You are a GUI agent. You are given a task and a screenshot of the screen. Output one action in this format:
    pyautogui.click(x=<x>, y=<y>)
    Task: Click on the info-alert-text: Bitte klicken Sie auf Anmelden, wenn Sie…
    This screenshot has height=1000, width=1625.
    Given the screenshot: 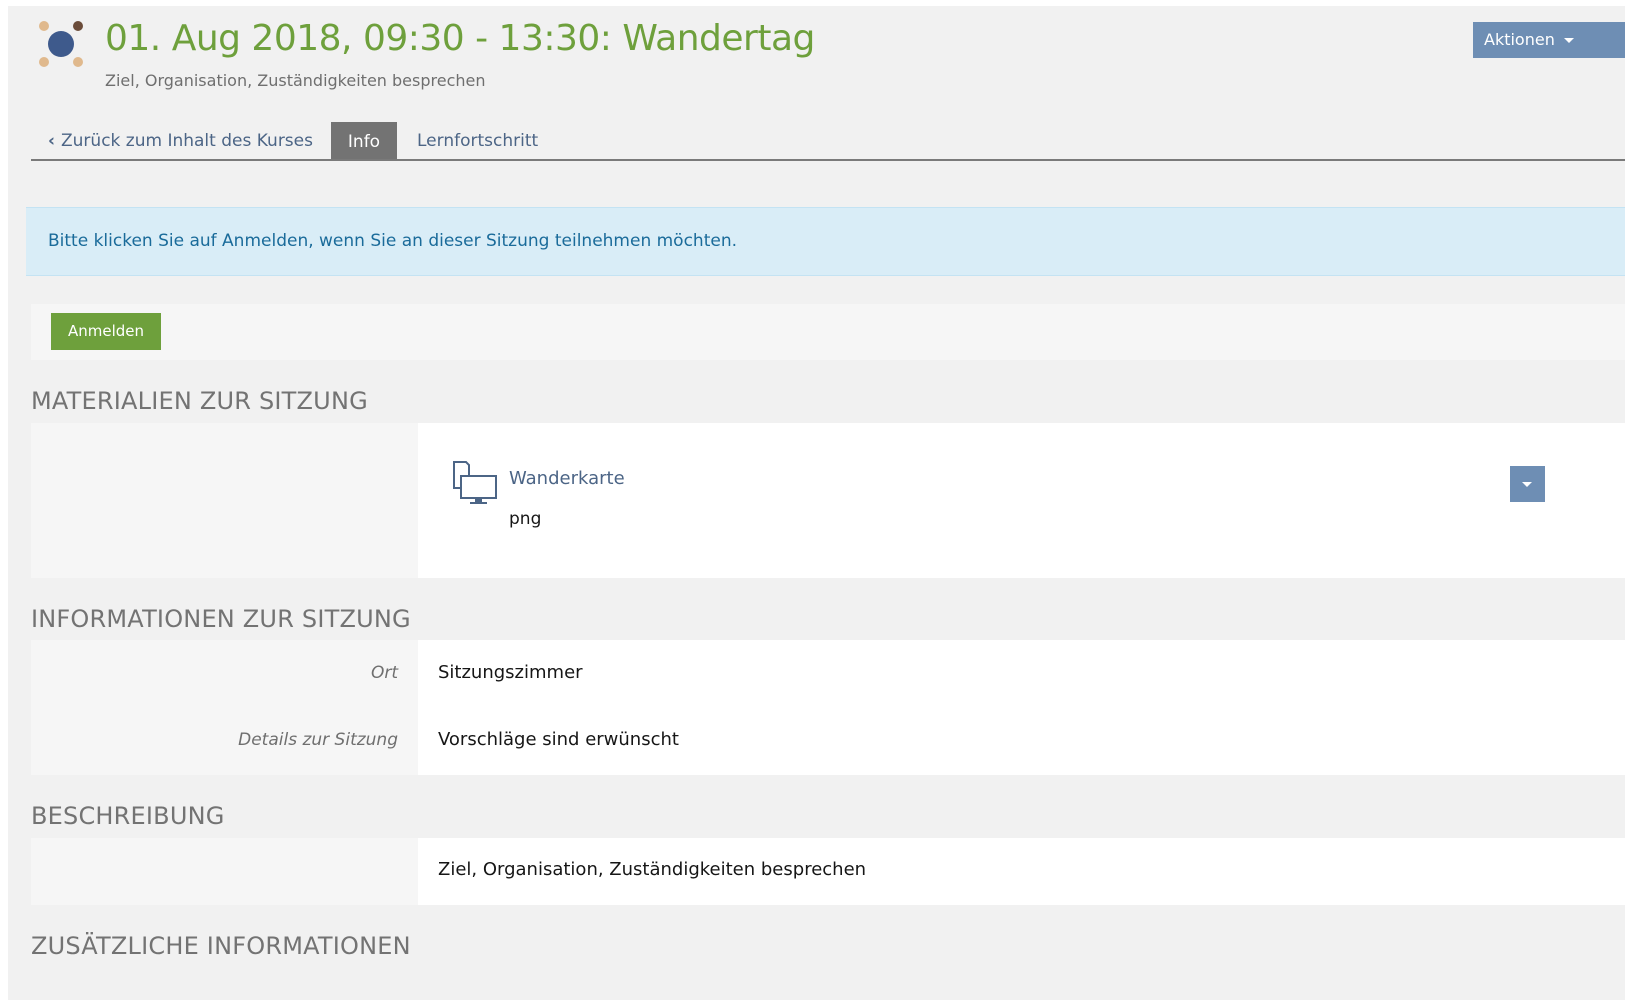 What is the action you would take?
    pyautogui.click(x=393, y=241)
    